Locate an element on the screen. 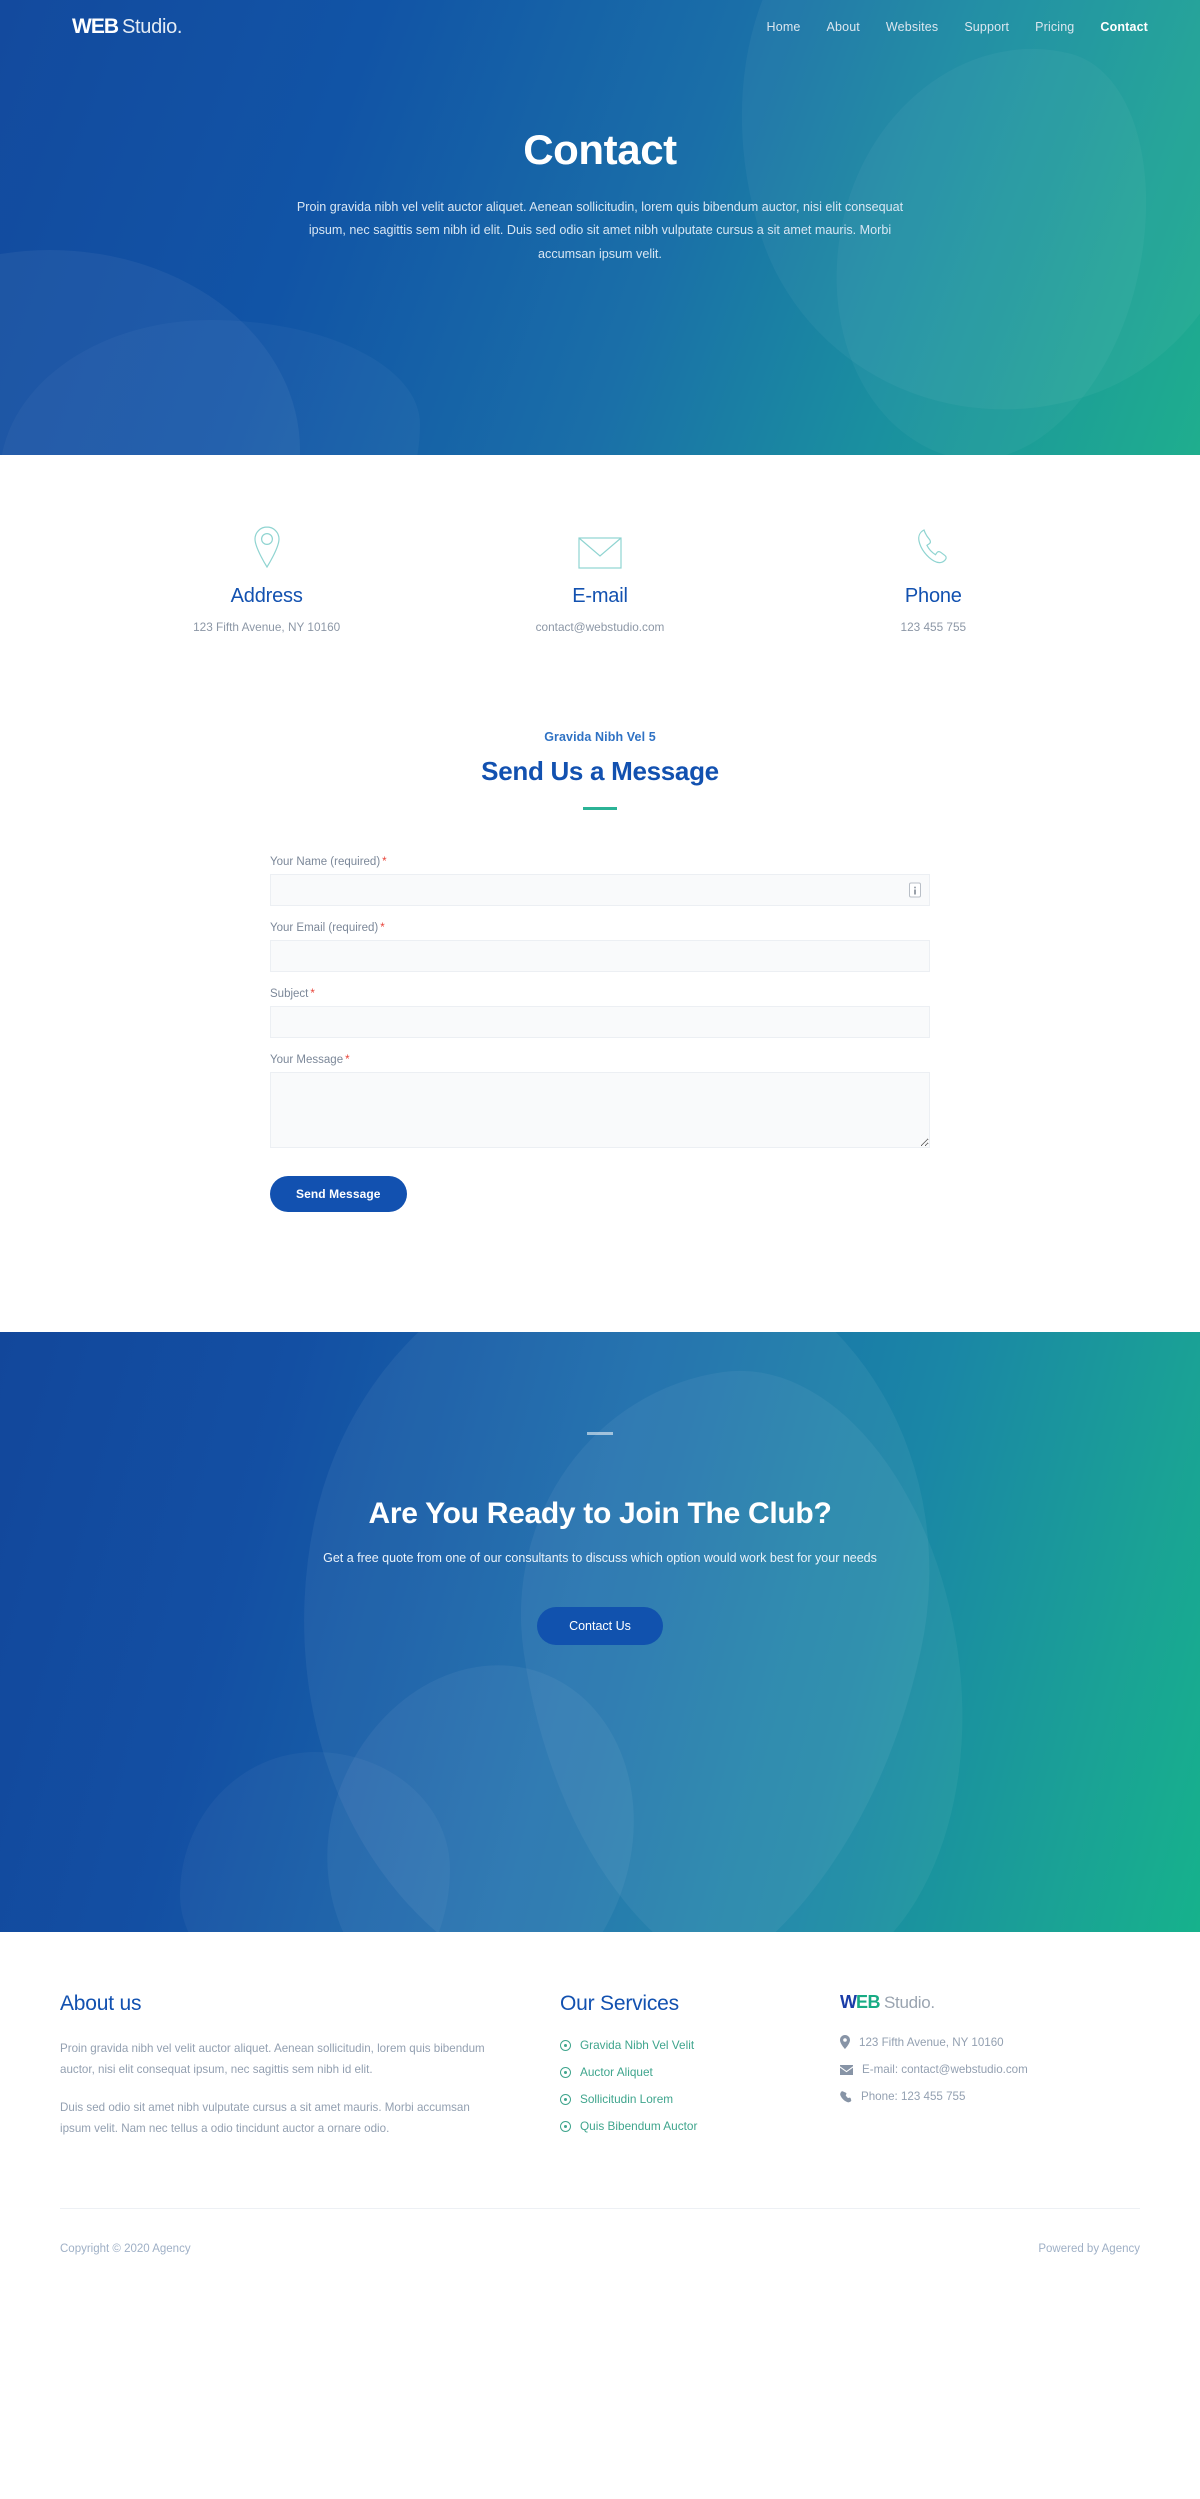 The image size is (1200, 2499). form-title: Send Us a Message is located at coordinates (600, 771).